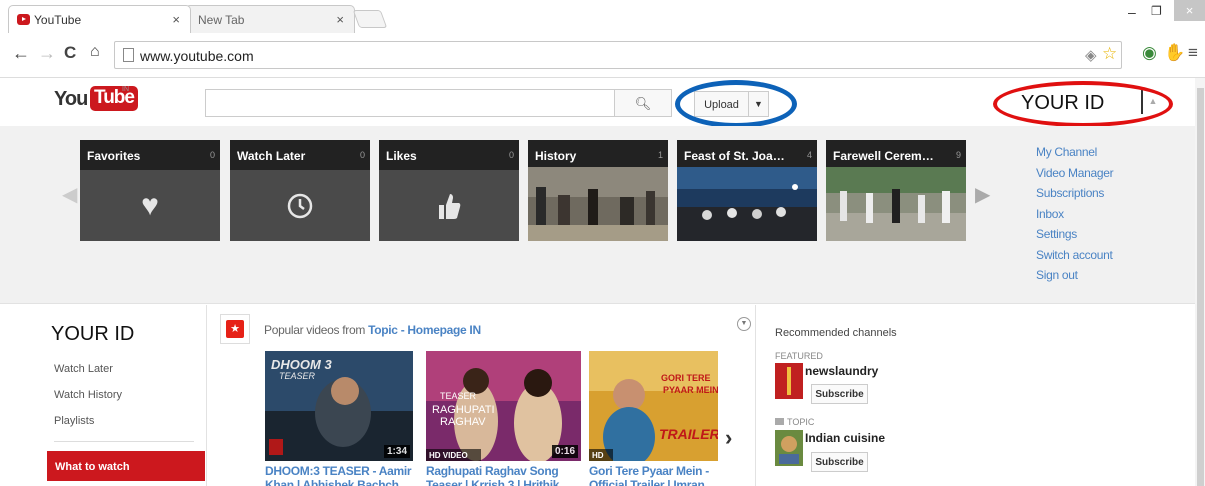 The width and height of the screenshot is (1205, 486). I want to click on annotation-circle-blue, so click(736, 104).